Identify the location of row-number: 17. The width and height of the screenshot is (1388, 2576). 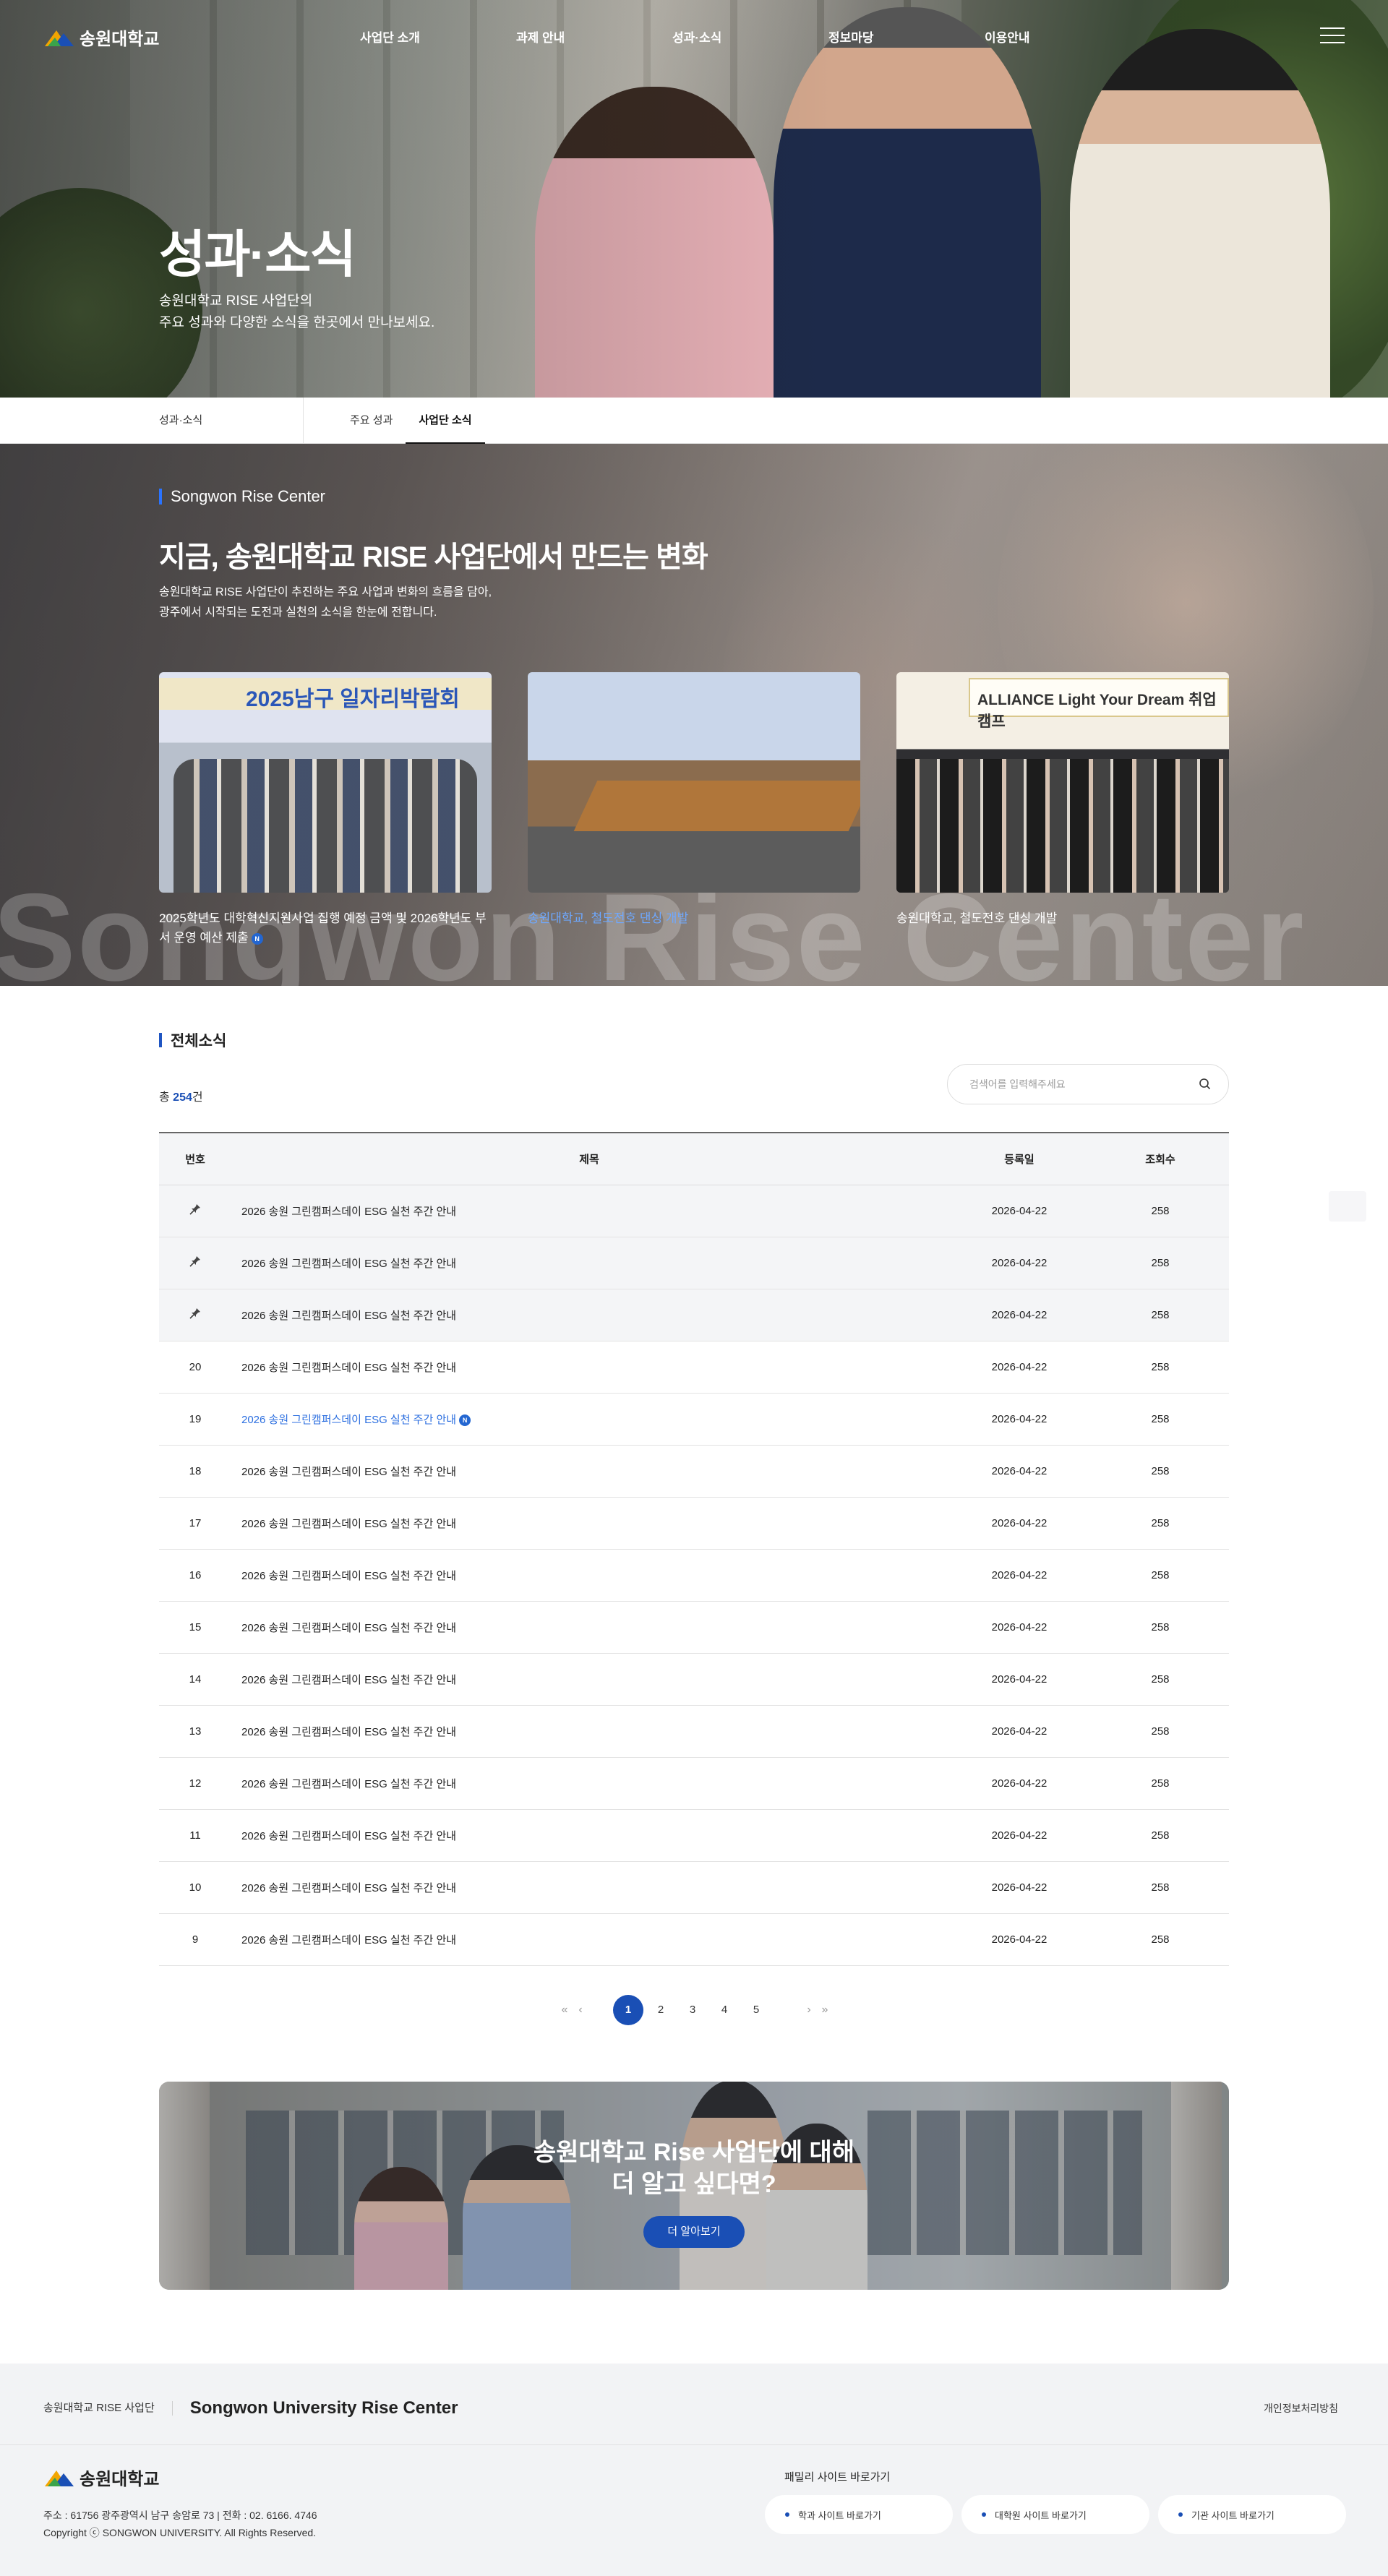
(195, 1524).